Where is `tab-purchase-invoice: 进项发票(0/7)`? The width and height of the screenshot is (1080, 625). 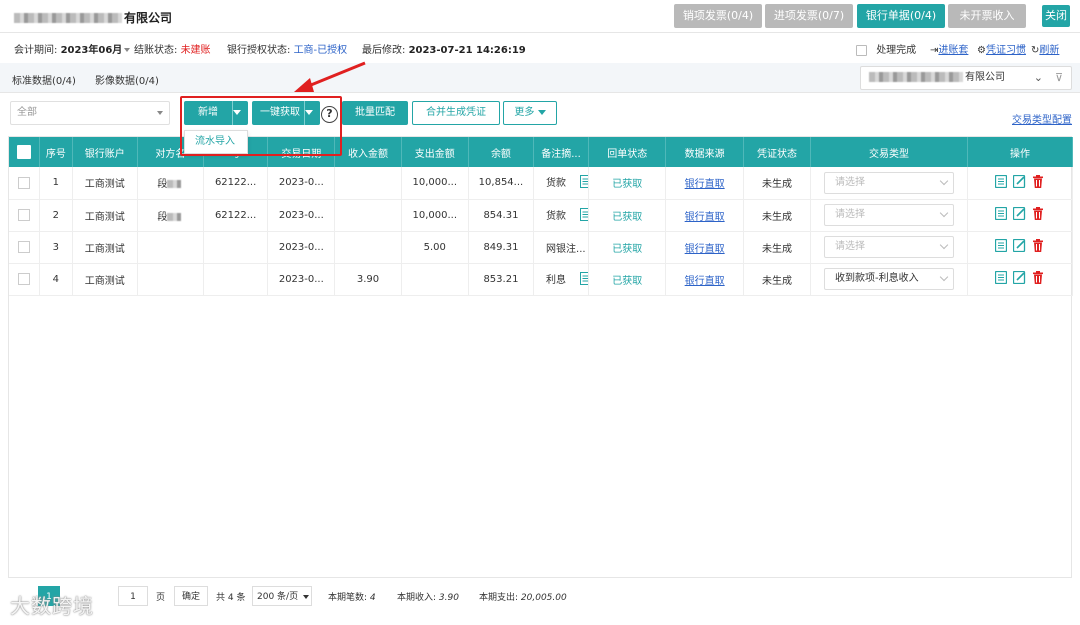
tab-purchase-invoice: 进项发票(0/7) is located at coordinates (809, 16).